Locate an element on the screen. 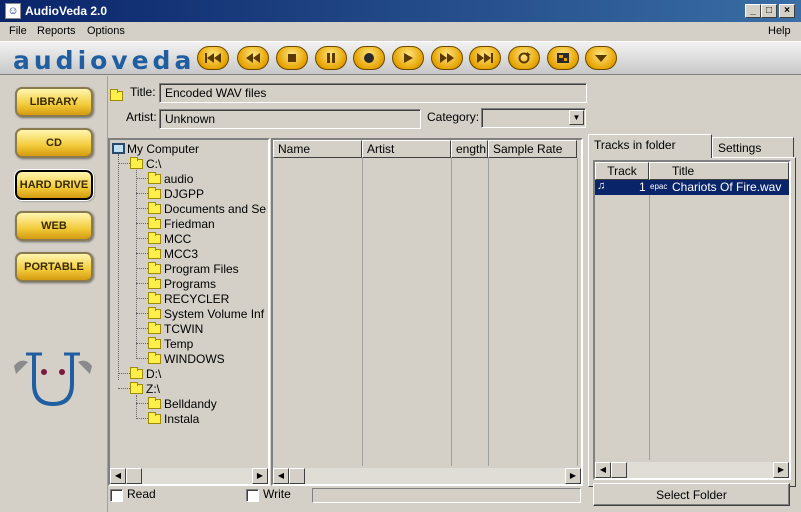  play-icon is located at coordinates (408, 58).